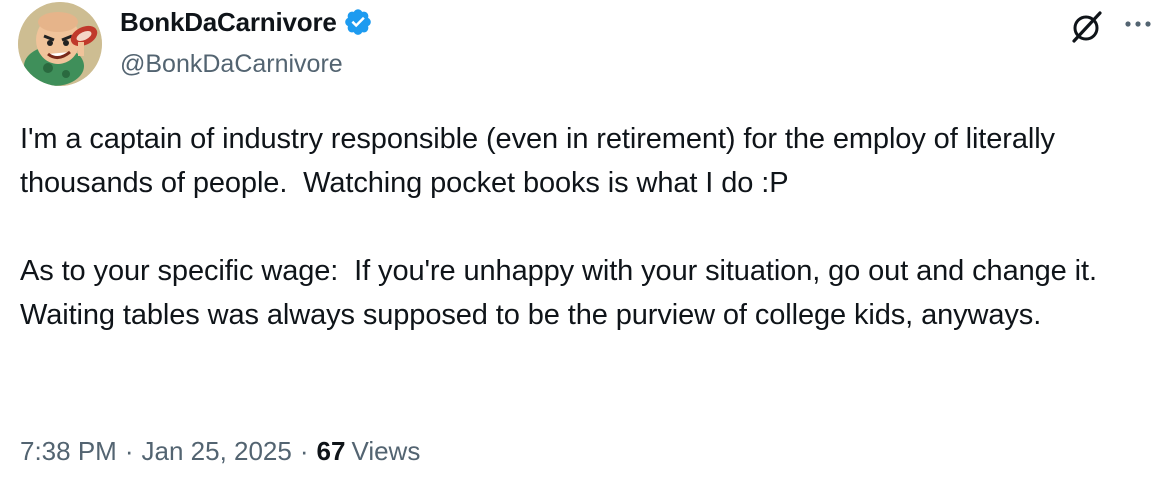  What do you see at coordinates (386, 451) in the screenshot?
I see `views-label: Views` at bounding box center [386, 451].